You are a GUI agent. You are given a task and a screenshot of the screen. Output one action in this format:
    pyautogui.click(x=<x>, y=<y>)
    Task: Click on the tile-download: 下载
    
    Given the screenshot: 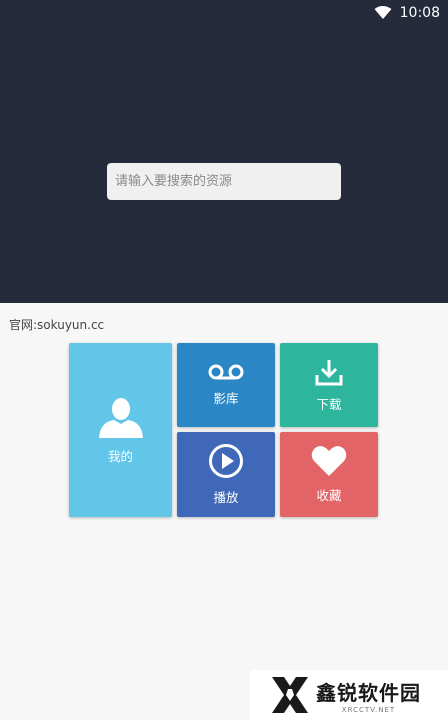 What is the action you would take?
    pyautogui.click(x=329, y=385)
    